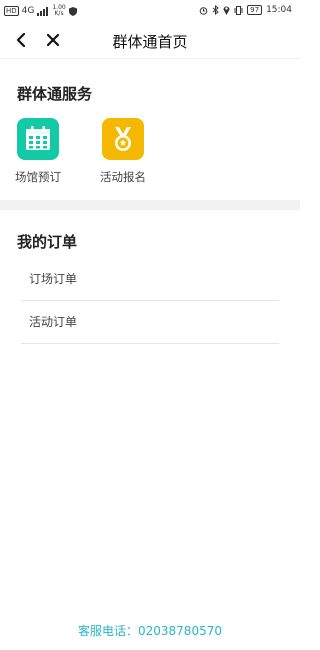  I want to click on venue-booking-button: 场馆预订, so click(38, 151).